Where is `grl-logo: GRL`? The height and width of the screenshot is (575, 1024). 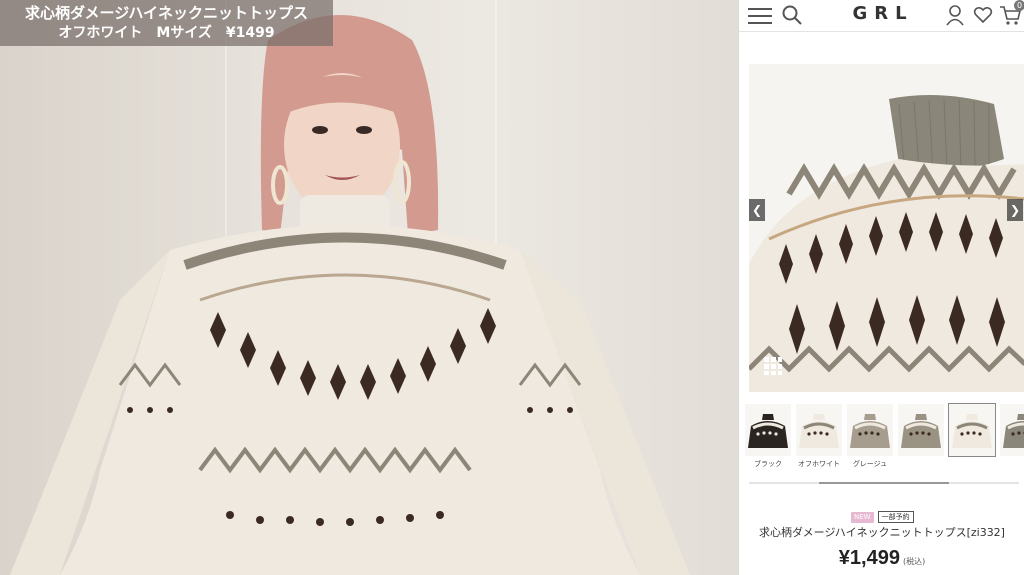
grl-logo: GRL is located at coordinates (883, 13).